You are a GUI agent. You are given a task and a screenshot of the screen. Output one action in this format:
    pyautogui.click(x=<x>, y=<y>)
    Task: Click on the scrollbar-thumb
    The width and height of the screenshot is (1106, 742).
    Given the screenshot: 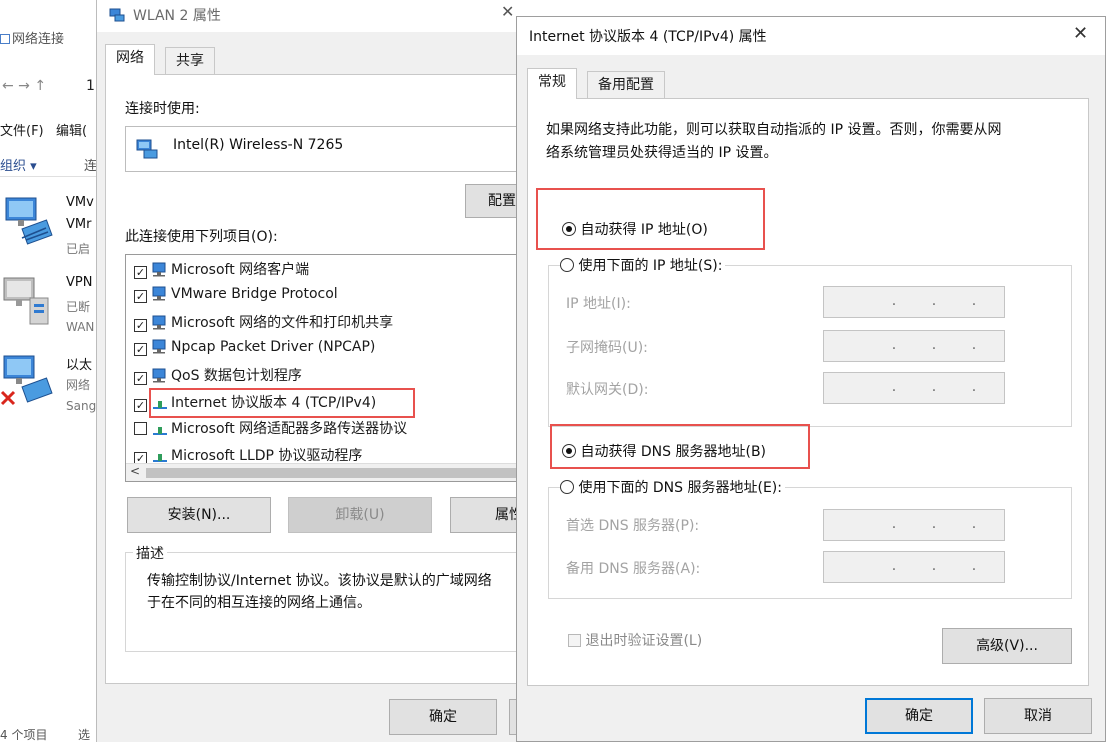 What is the action you would take?
    pyautogui.click(x=335, y=473)
    